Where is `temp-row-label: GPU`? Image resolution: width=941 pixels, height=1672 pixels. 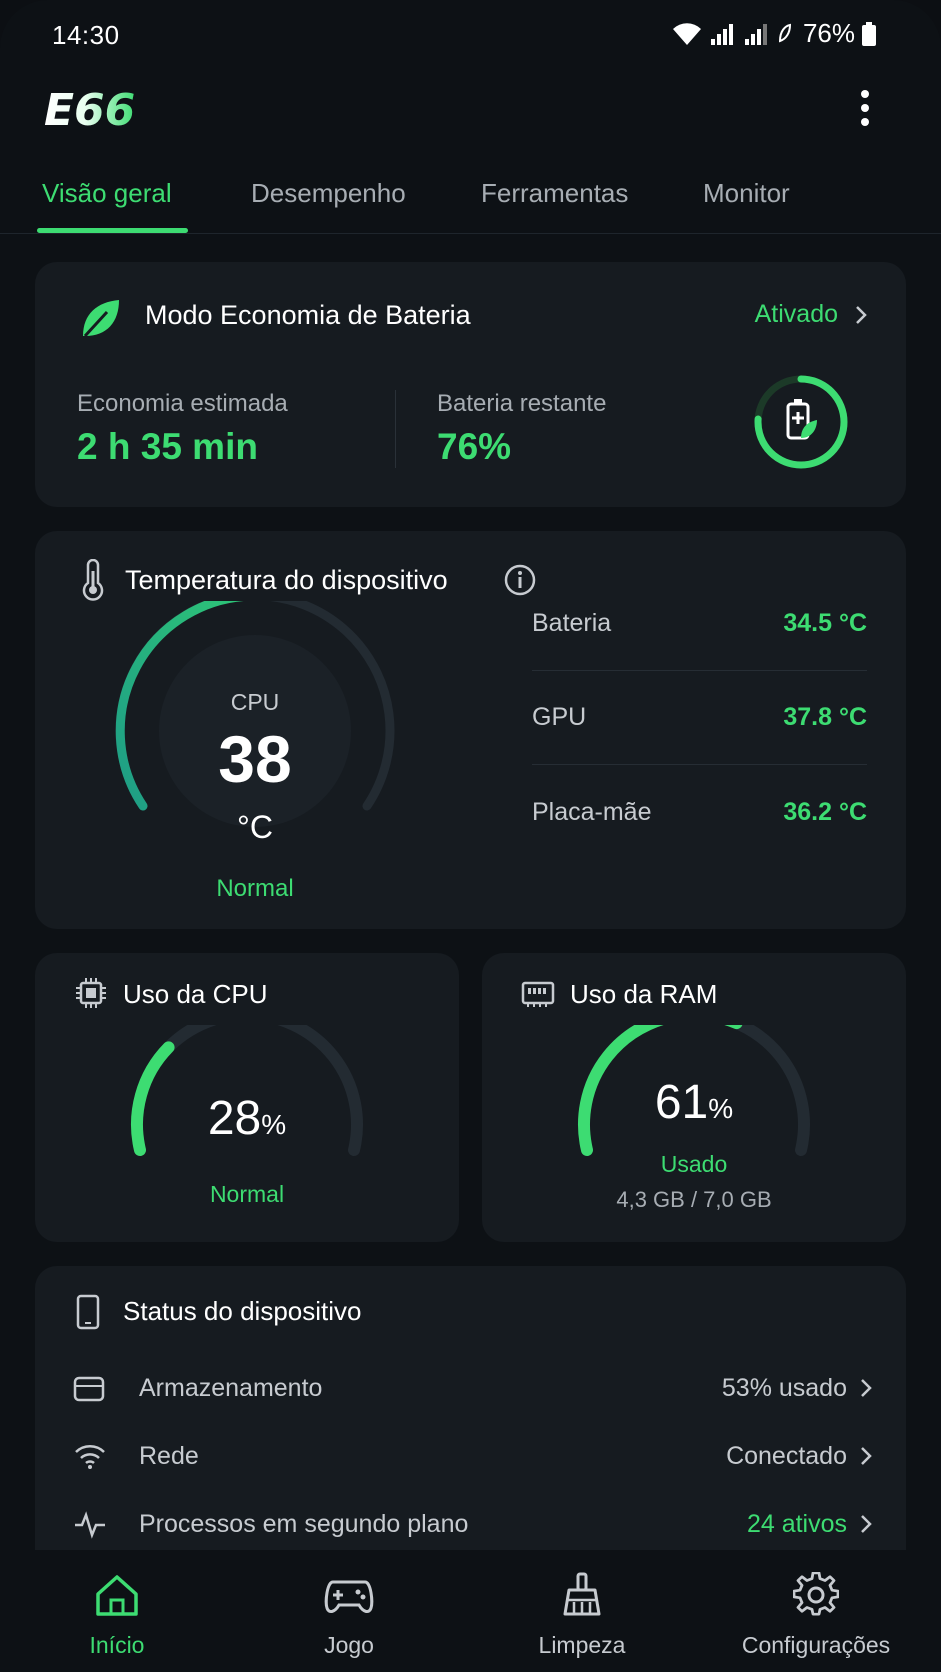
temp-row-label: GPU is located at coordinates (559, 717).